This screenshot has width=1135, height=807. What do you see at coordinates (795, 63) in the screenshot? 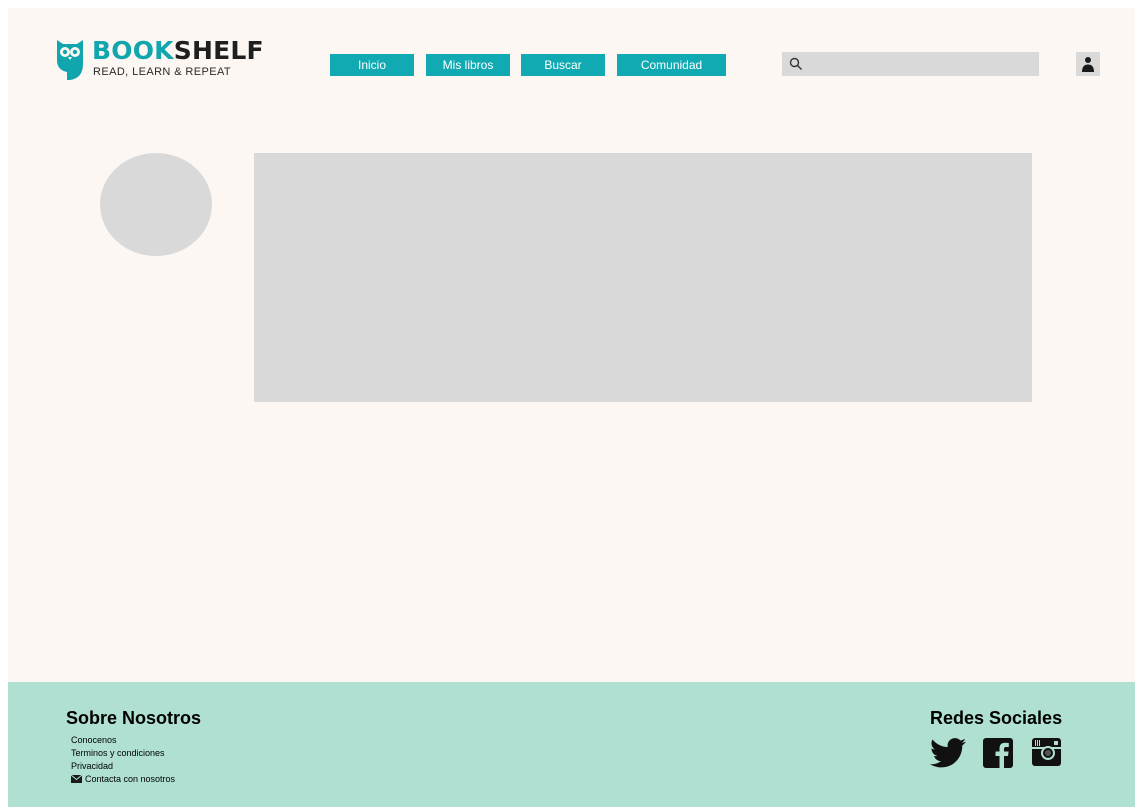
I see `search-icon` at bounding box center [795, 63].